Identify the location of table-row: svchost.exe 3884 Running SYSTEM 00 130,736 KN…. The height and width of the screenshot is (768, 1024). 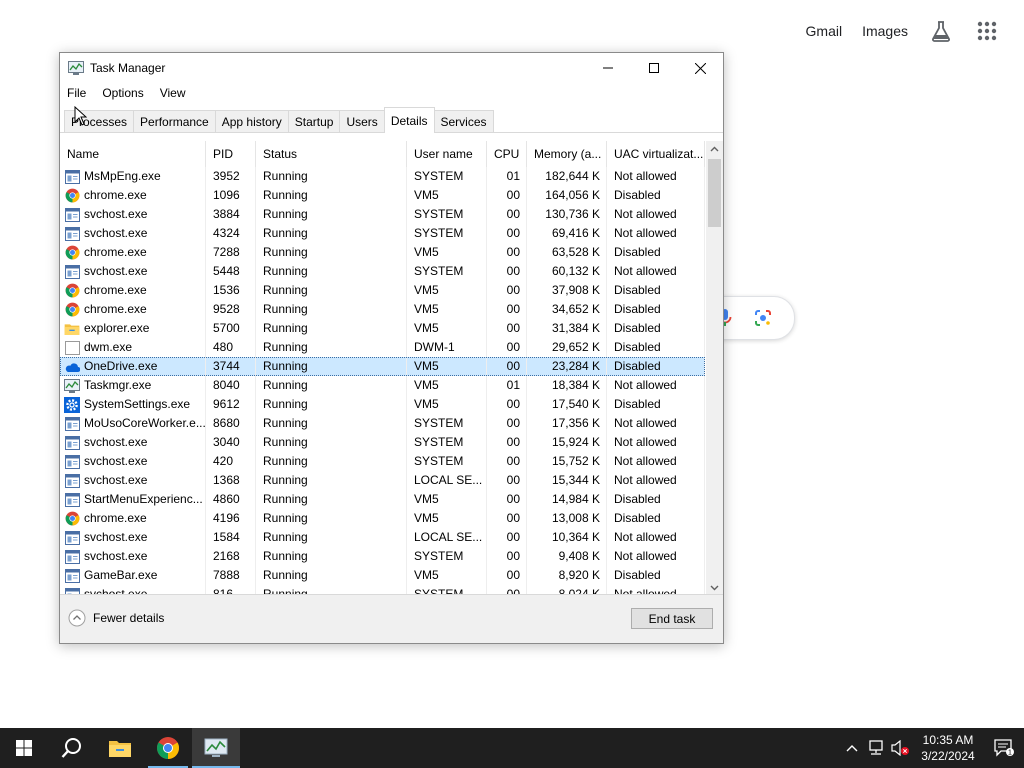
(382, 214).